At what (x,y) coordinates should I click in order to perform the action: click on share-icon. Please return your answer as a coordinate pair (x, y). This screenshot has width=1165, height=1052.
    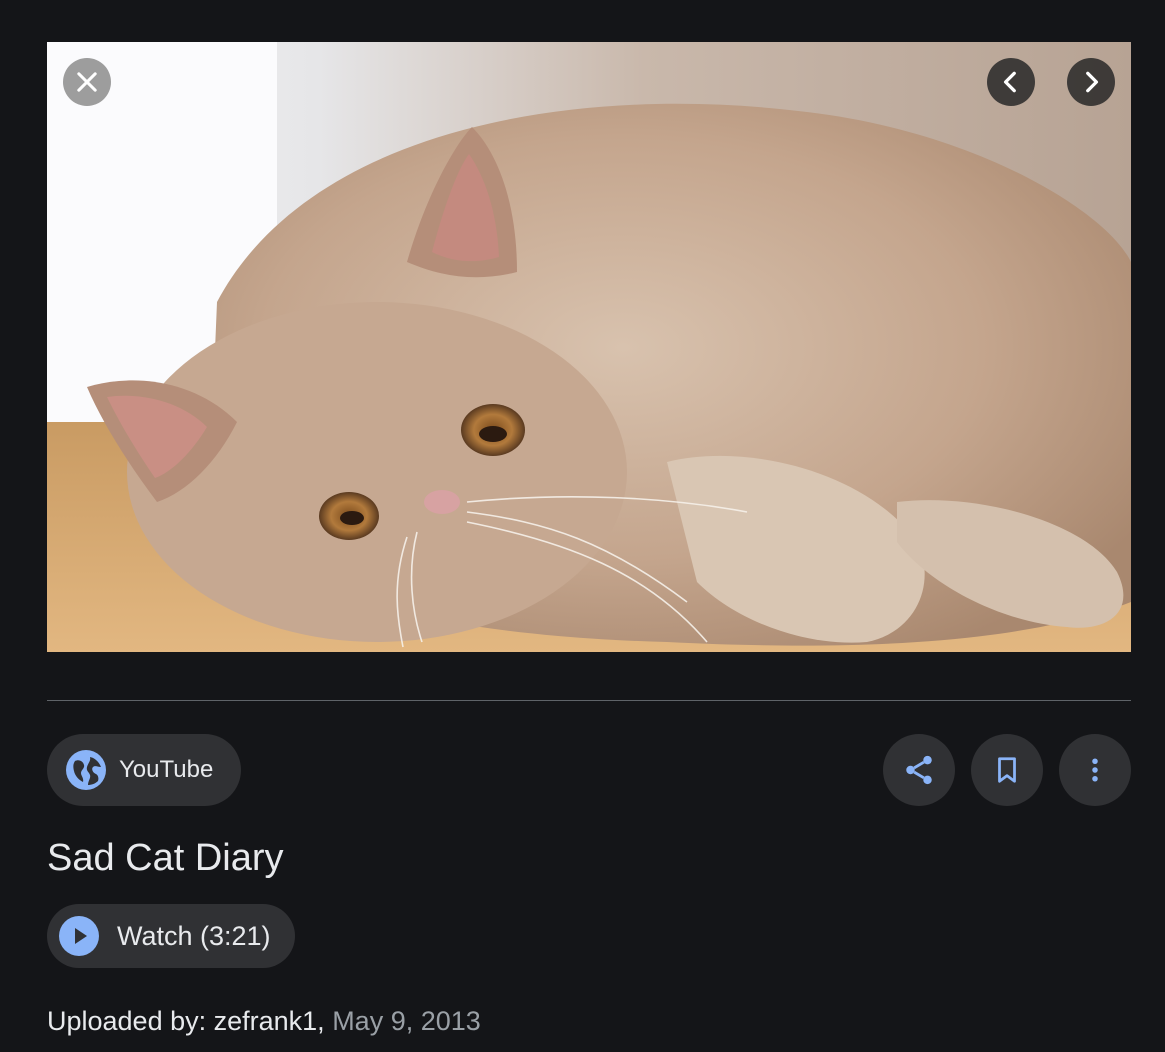
    Looking at the image, I should click on (919, 770).